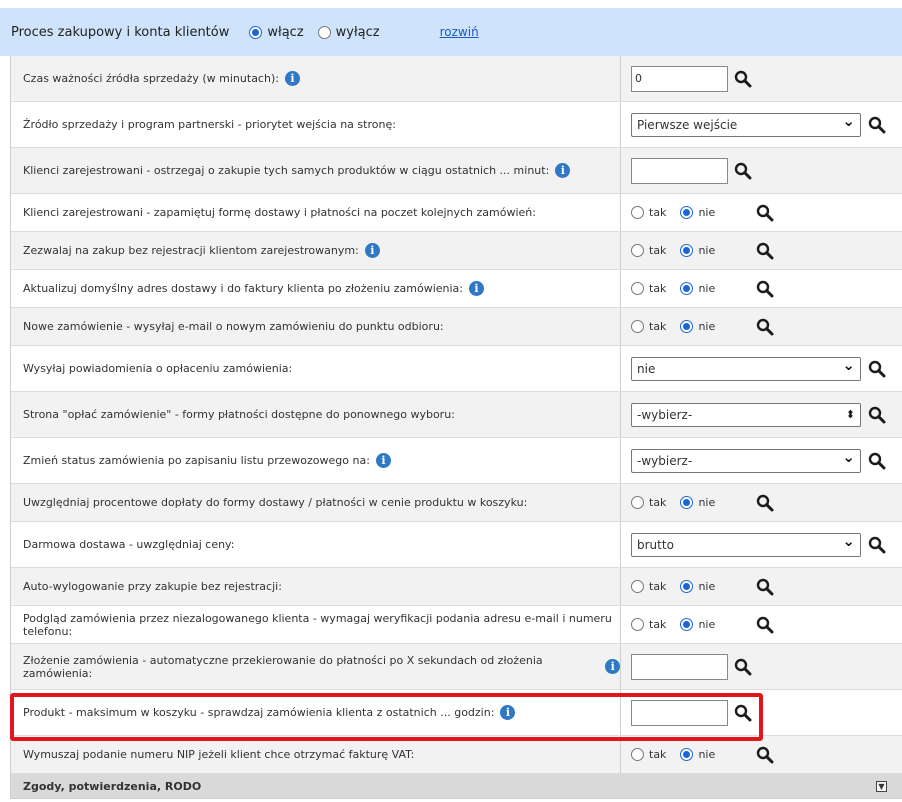 This screenshot has width=902, height=802. What do you see at coordinates (746, 460) in the screenshot?
I see `select-dropdown: -wybierz- ⌄` at bounding box center [746, 460].